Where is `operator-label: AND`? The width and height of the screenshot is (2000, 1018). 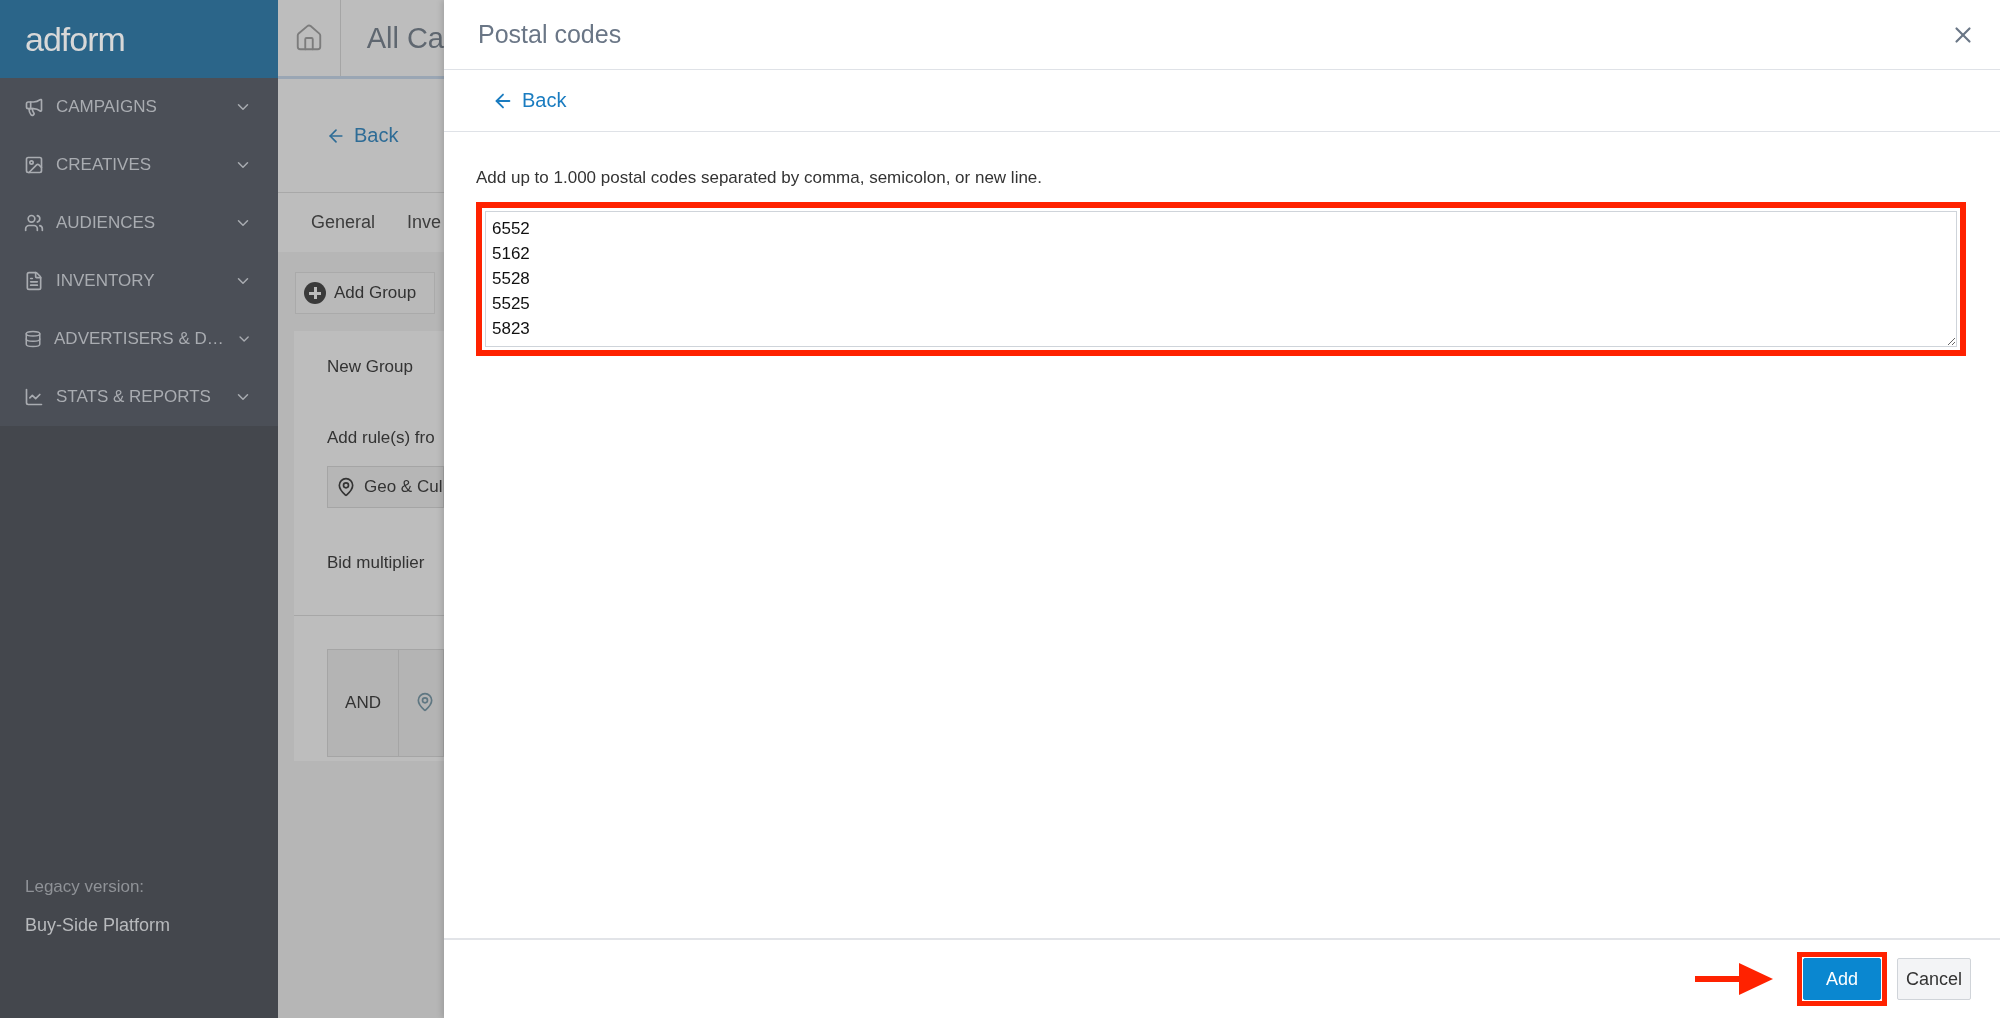 operator-label: AND is located at coordinates (363, 703).